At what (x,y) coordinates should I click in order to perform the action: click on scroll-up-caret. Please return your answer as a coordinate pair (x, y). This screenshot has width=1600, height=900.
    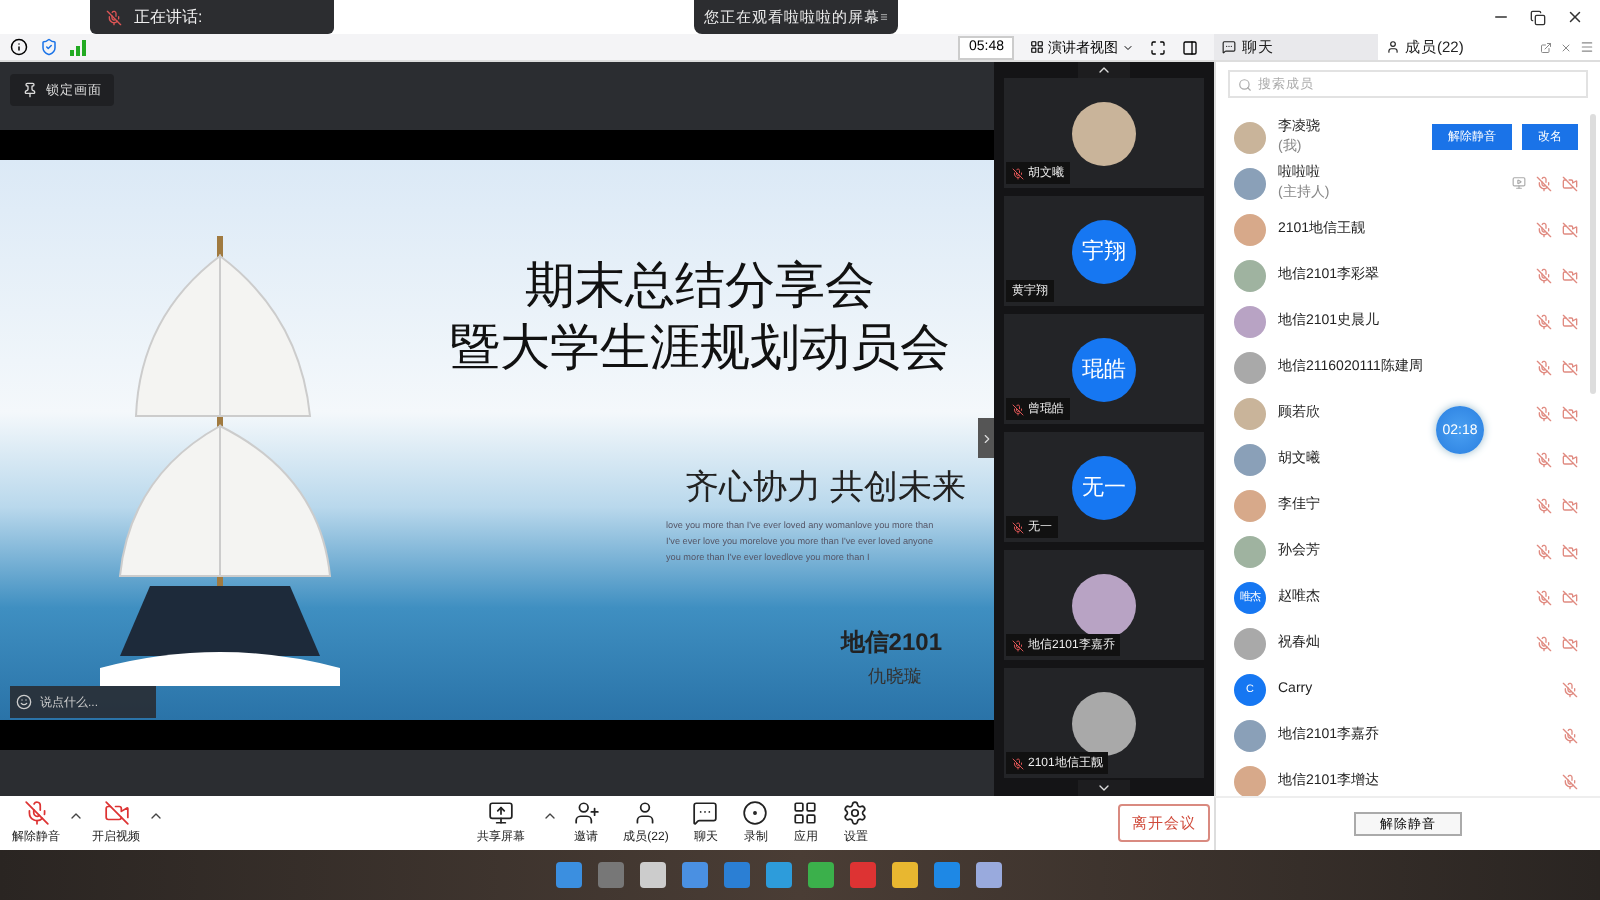
    Looking at the image, I should click on (1104, 70).